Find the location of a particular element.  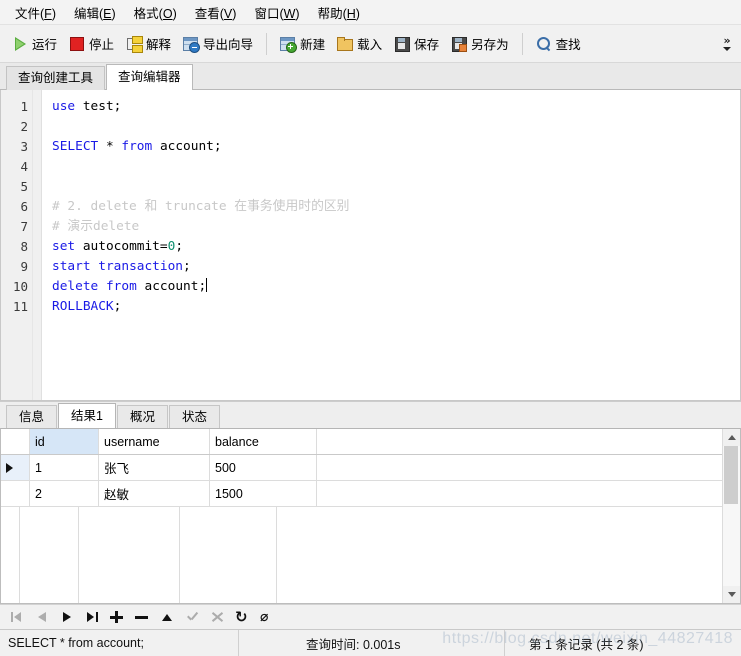

code-token: * is located at coordinates (109, 146).